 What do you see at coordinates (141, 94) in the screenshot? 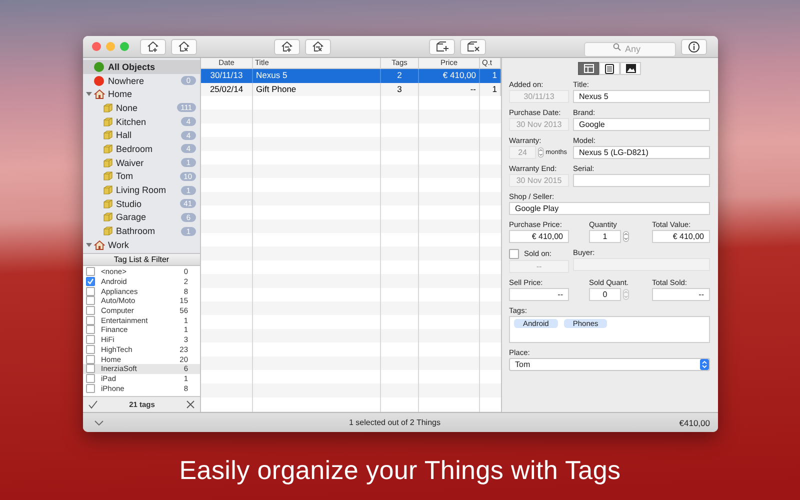
I see `sidebar-item: Home` at bounding box center [141, 94].